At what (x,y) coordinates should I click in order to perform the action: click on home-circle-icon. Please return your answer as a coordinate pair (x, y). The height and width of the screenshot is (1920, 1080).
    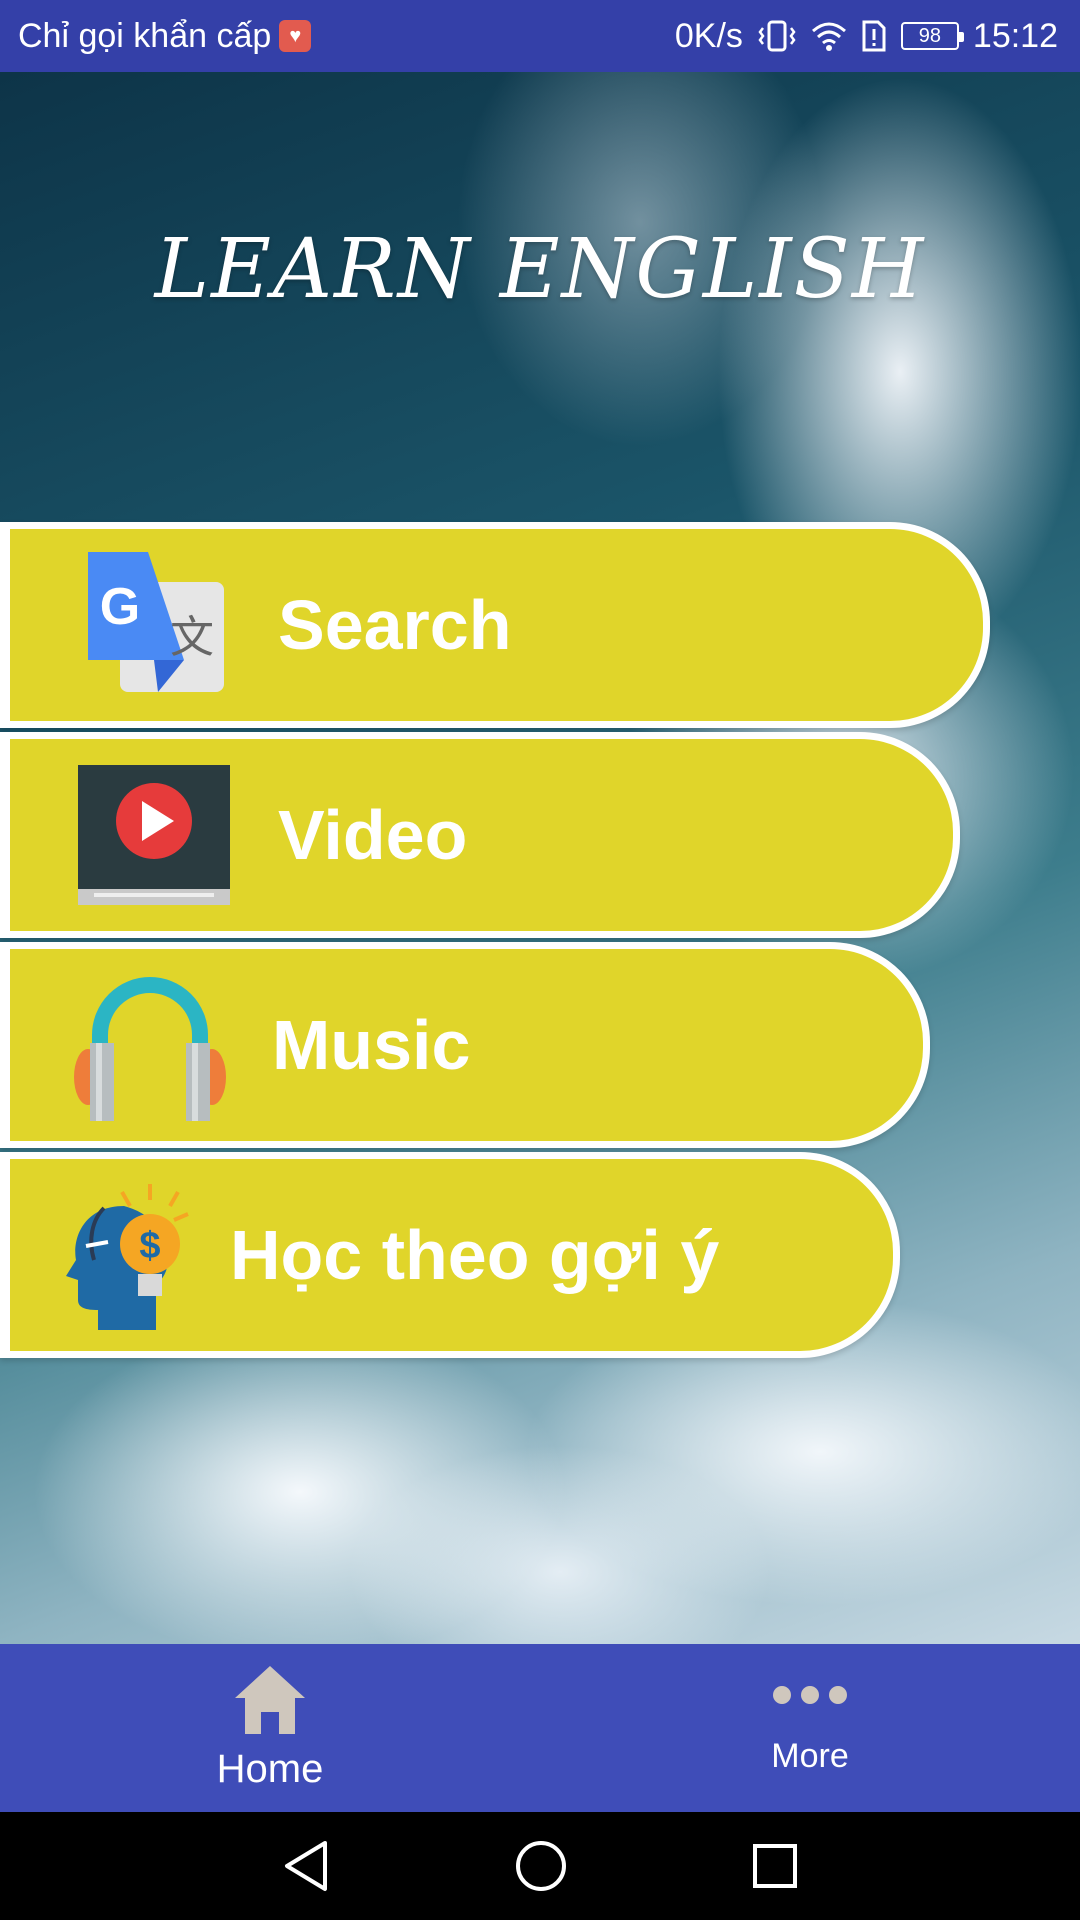
    Looking at the image, I should click on (541, 1866).